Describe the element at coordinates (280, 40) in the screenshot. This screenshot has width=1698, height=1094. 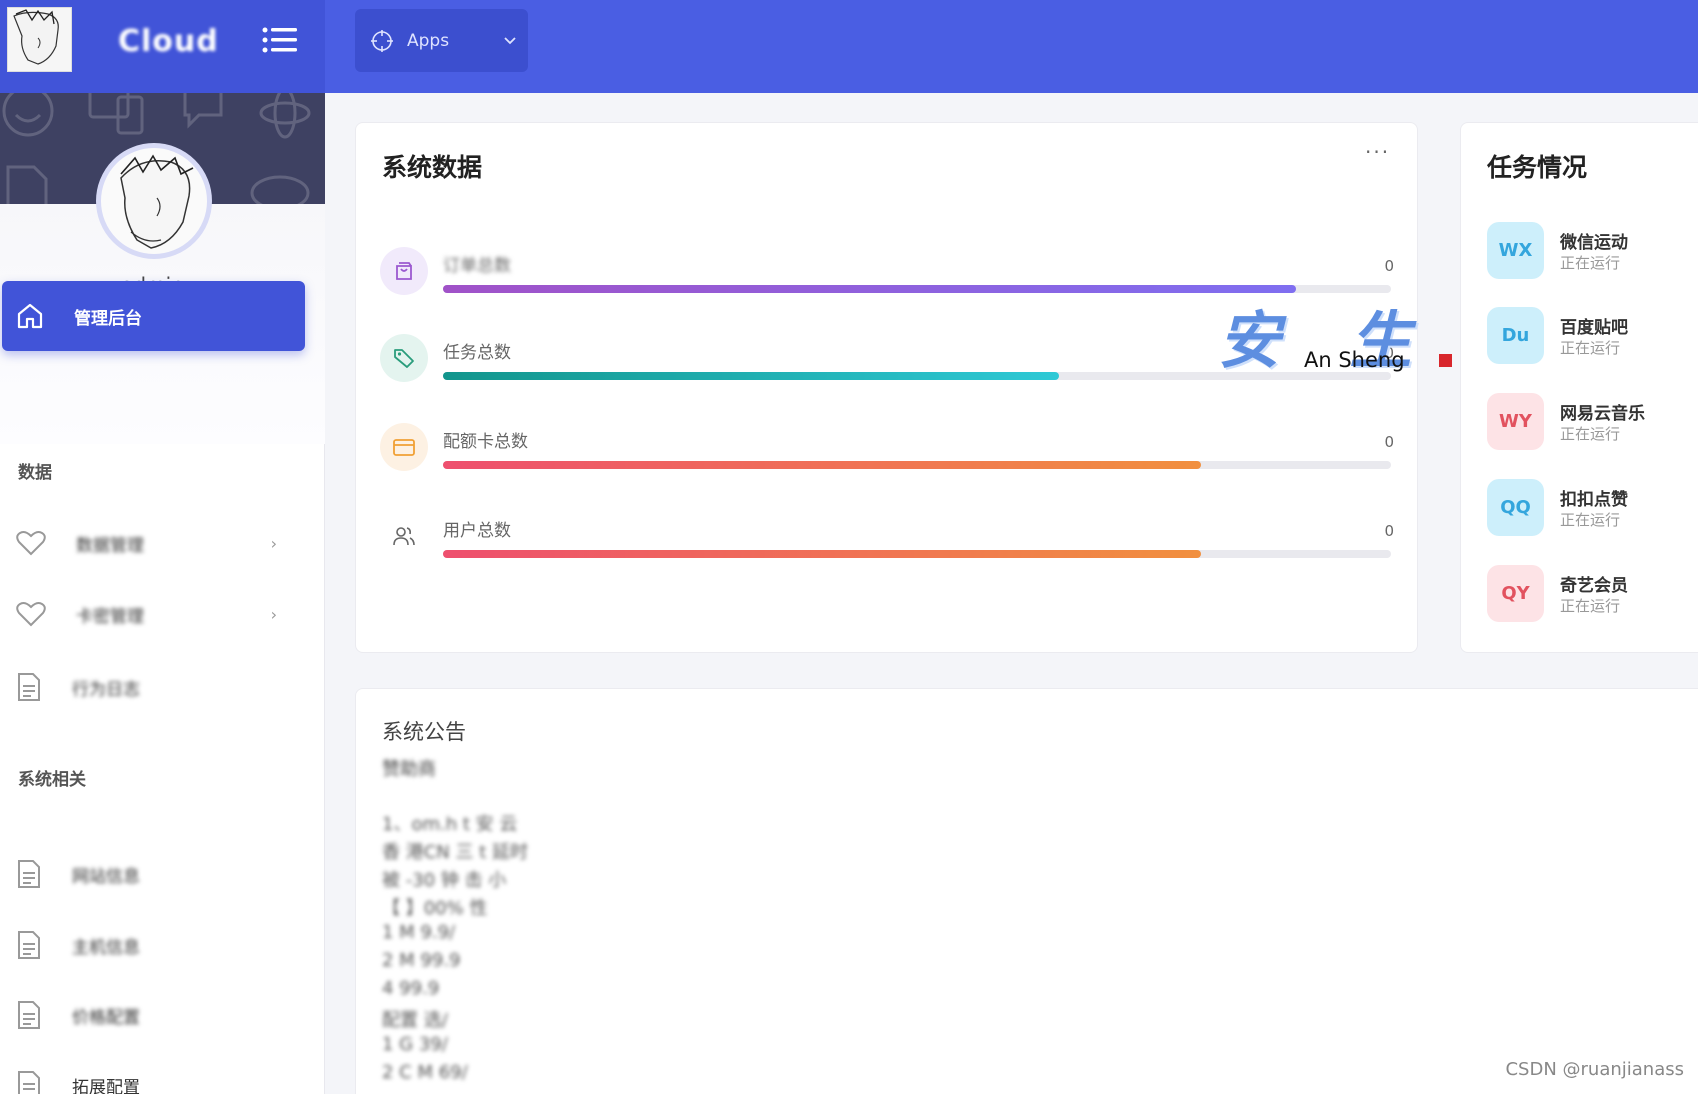
I see `menu-toggle-icon` at that location.